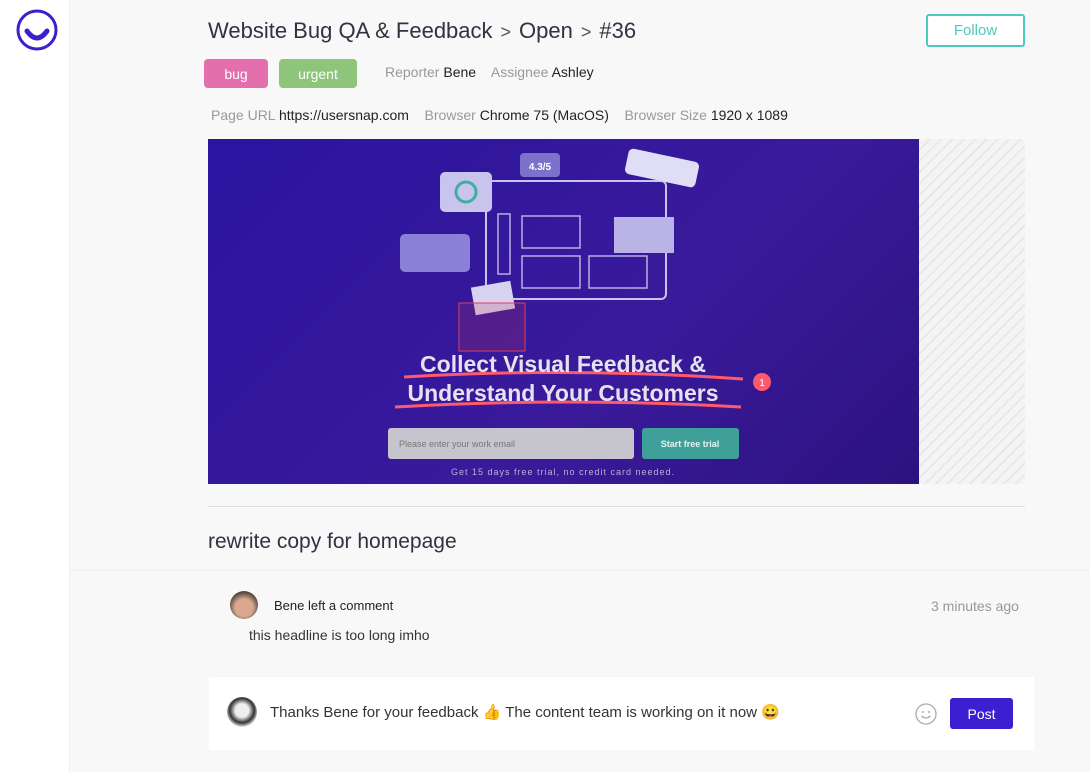 The height and width of the screenshot is (772, 1090). Describe the element at coordinates (762, 383) in the screenshot. I see `annotation-marker: 1` at that location.